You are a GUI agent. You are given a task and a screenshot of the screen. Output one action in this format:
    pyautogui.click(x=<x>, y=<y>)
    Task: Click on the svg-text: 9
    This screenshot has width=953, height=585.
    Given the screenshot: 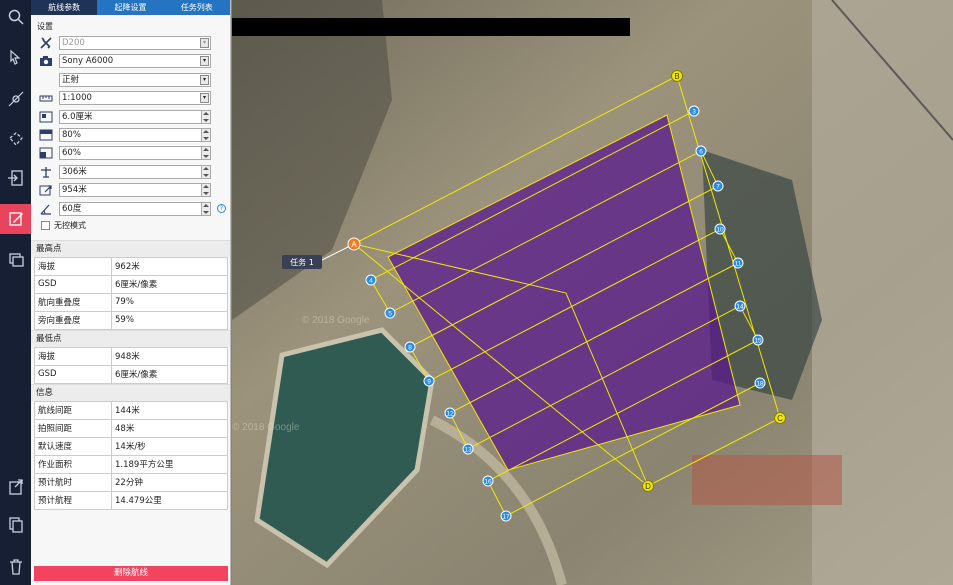 What is the action you would take?
    pyautogui.click(x=429, y=382)
    